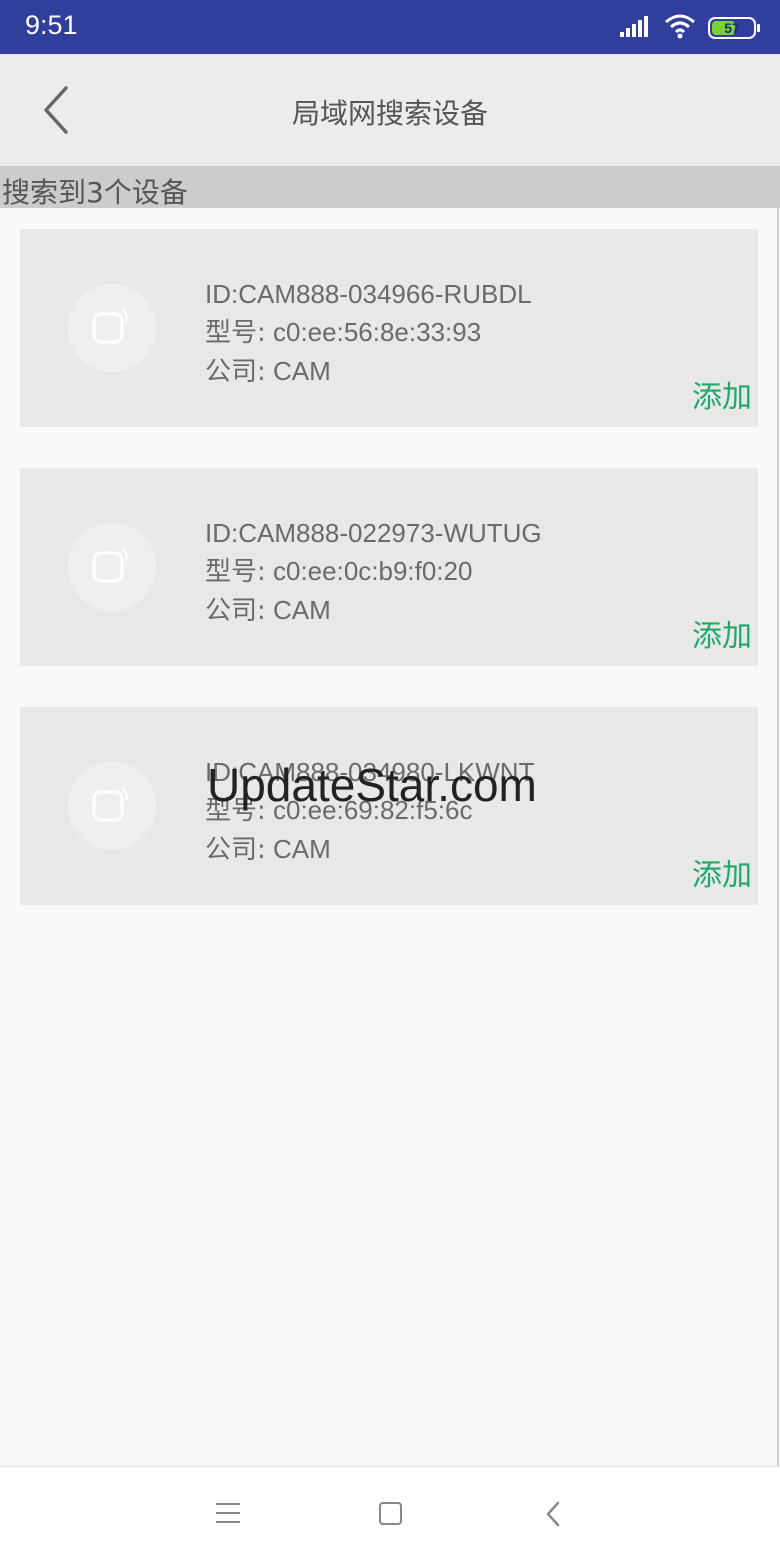 This screenshot has width=780, height=1560. Describe the element at coordinates (680, 28) in the screenshot. I see `wifi-icon` at that location.